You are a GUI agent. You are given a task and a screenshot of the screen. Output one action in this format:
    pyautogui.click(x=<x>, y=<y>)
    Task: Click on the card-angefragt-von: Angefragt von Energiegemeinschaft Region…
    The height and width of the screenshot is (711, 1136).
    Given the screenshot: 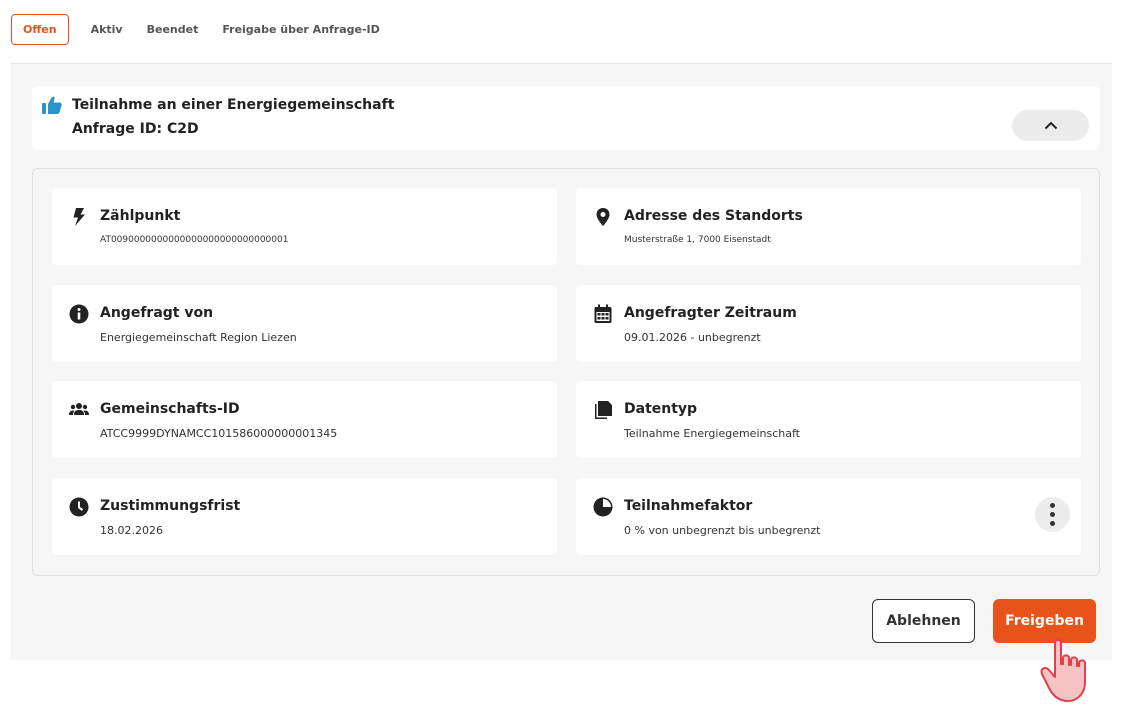 What is the action you would take?
    pyautogui.click(x=304, y=323)
    